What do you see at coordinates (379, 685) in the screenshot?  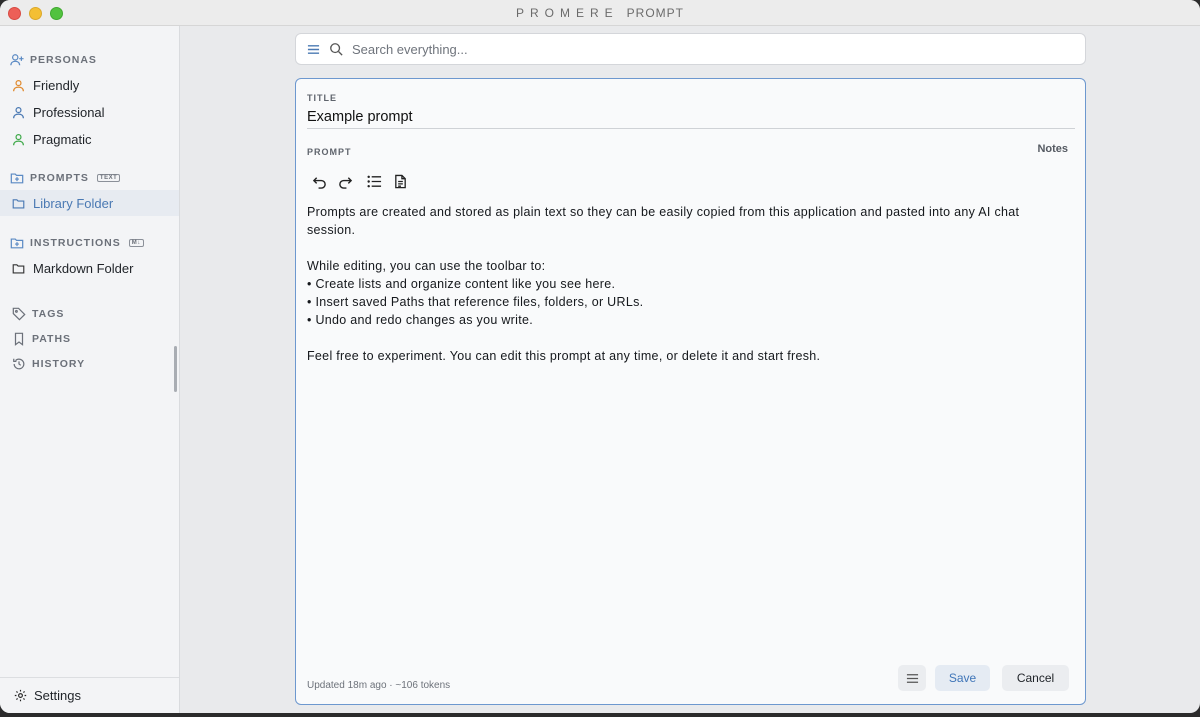 I see `updated-token-status: Updated 18m ago · ~106 tokens` at bounding box center [379, 685].